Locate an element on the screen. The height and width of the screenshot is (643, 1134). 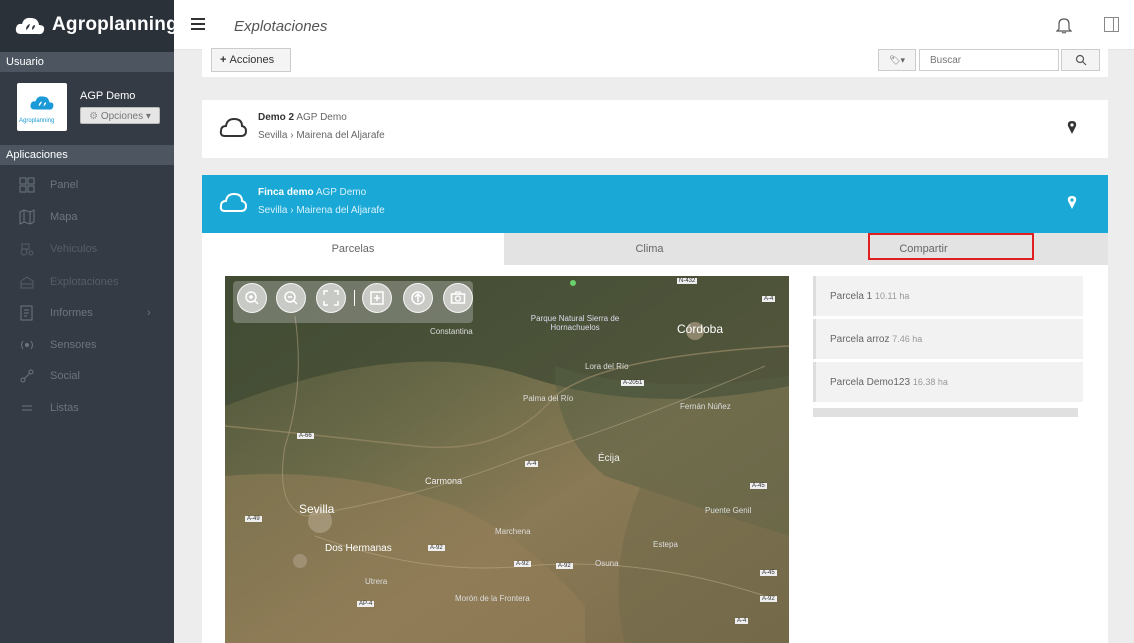
nav-item-informes: Informes › is located at coordinates (87, 313).